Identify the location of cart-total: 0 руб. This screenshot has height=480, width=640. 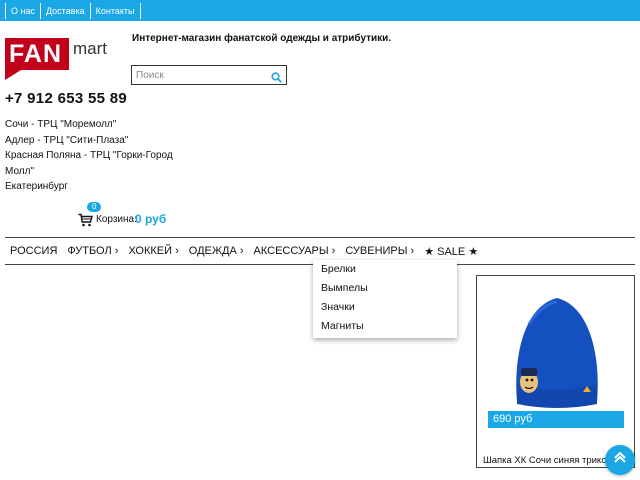
(151, 219).